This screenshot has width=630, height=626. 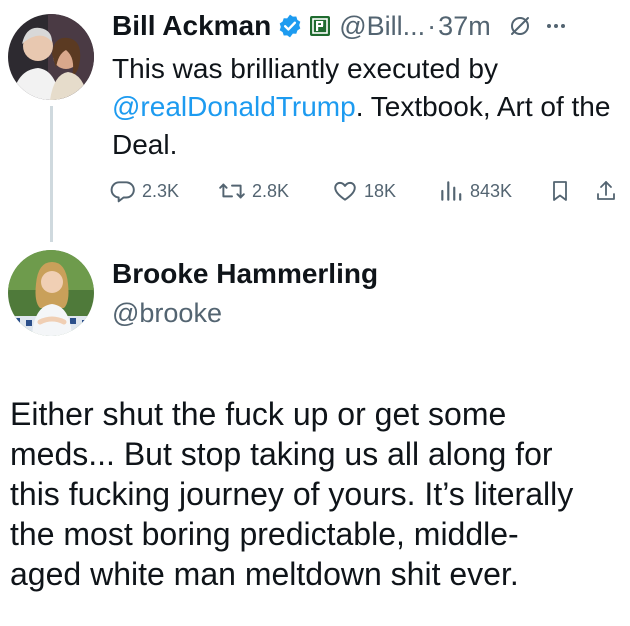 What do you see at coordinates (305, 68) in the screenshot?
I see `tweet-text-start: This was brilliantly executed by` at bounding box center [305, 68].